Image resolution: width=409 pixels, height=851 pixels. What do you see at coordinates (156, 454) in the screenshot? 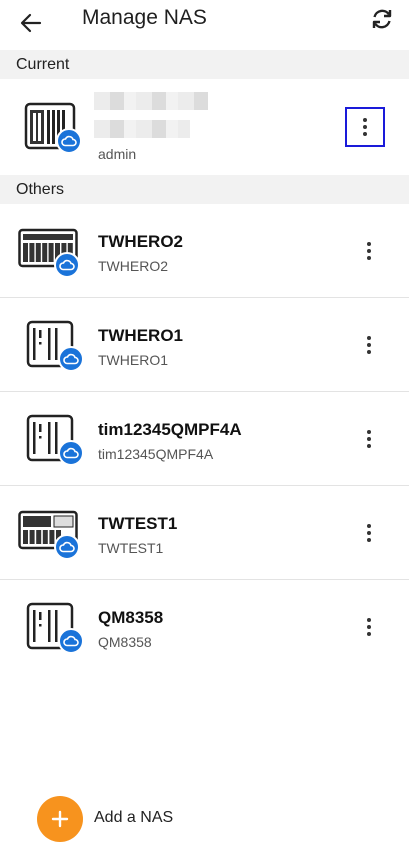
I see `nas-host: tim12345QMPF4A` at bounding box center [156, 454].